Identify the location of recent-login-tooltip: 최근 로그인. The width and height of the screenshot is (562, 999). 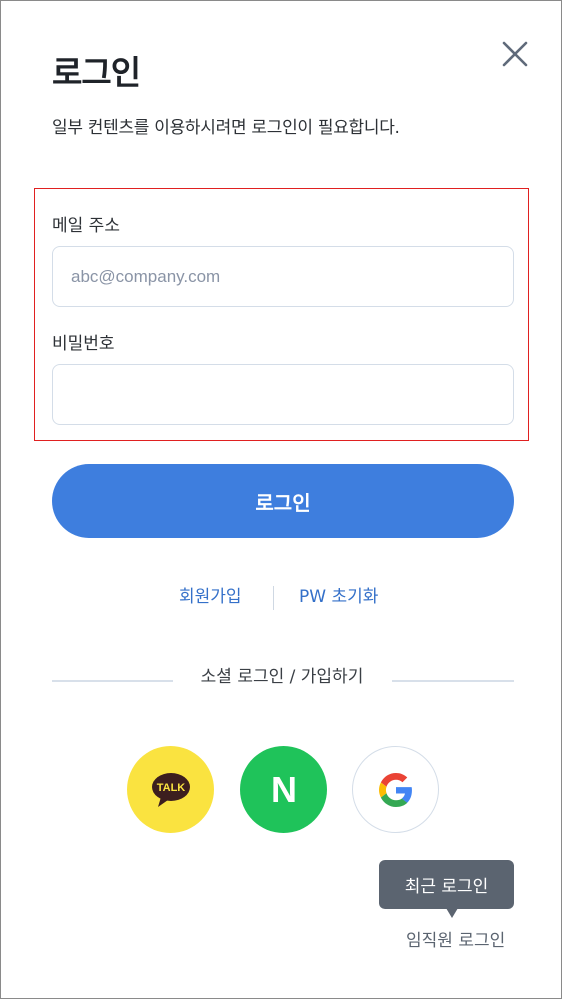
(446, 884).